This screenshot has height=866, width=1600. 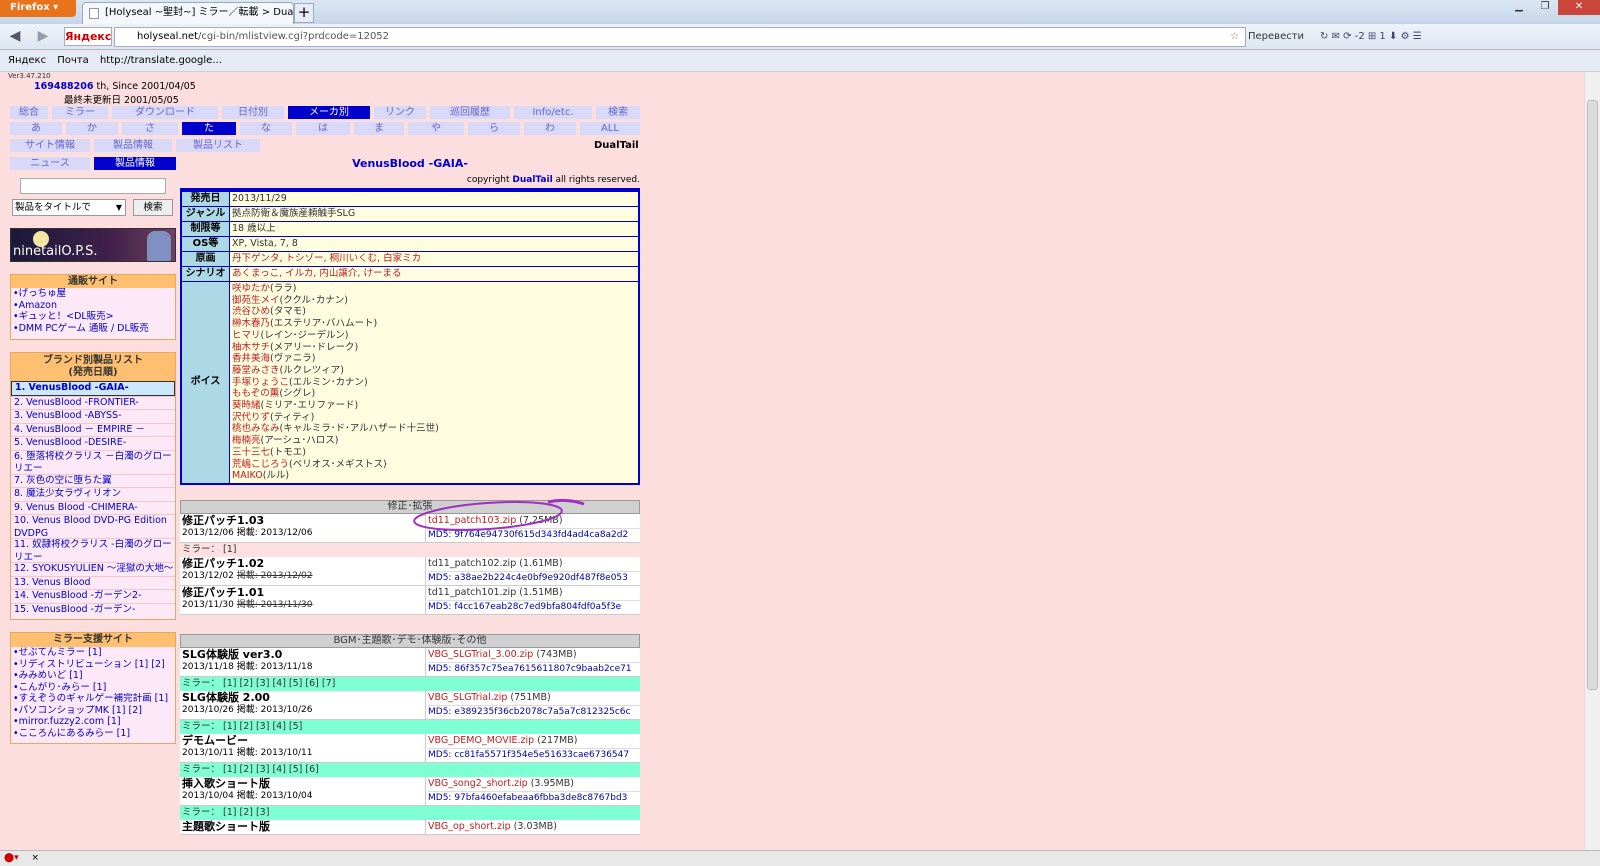 I want to click on translate-button: Перевести, so click(x=1276, y=36).